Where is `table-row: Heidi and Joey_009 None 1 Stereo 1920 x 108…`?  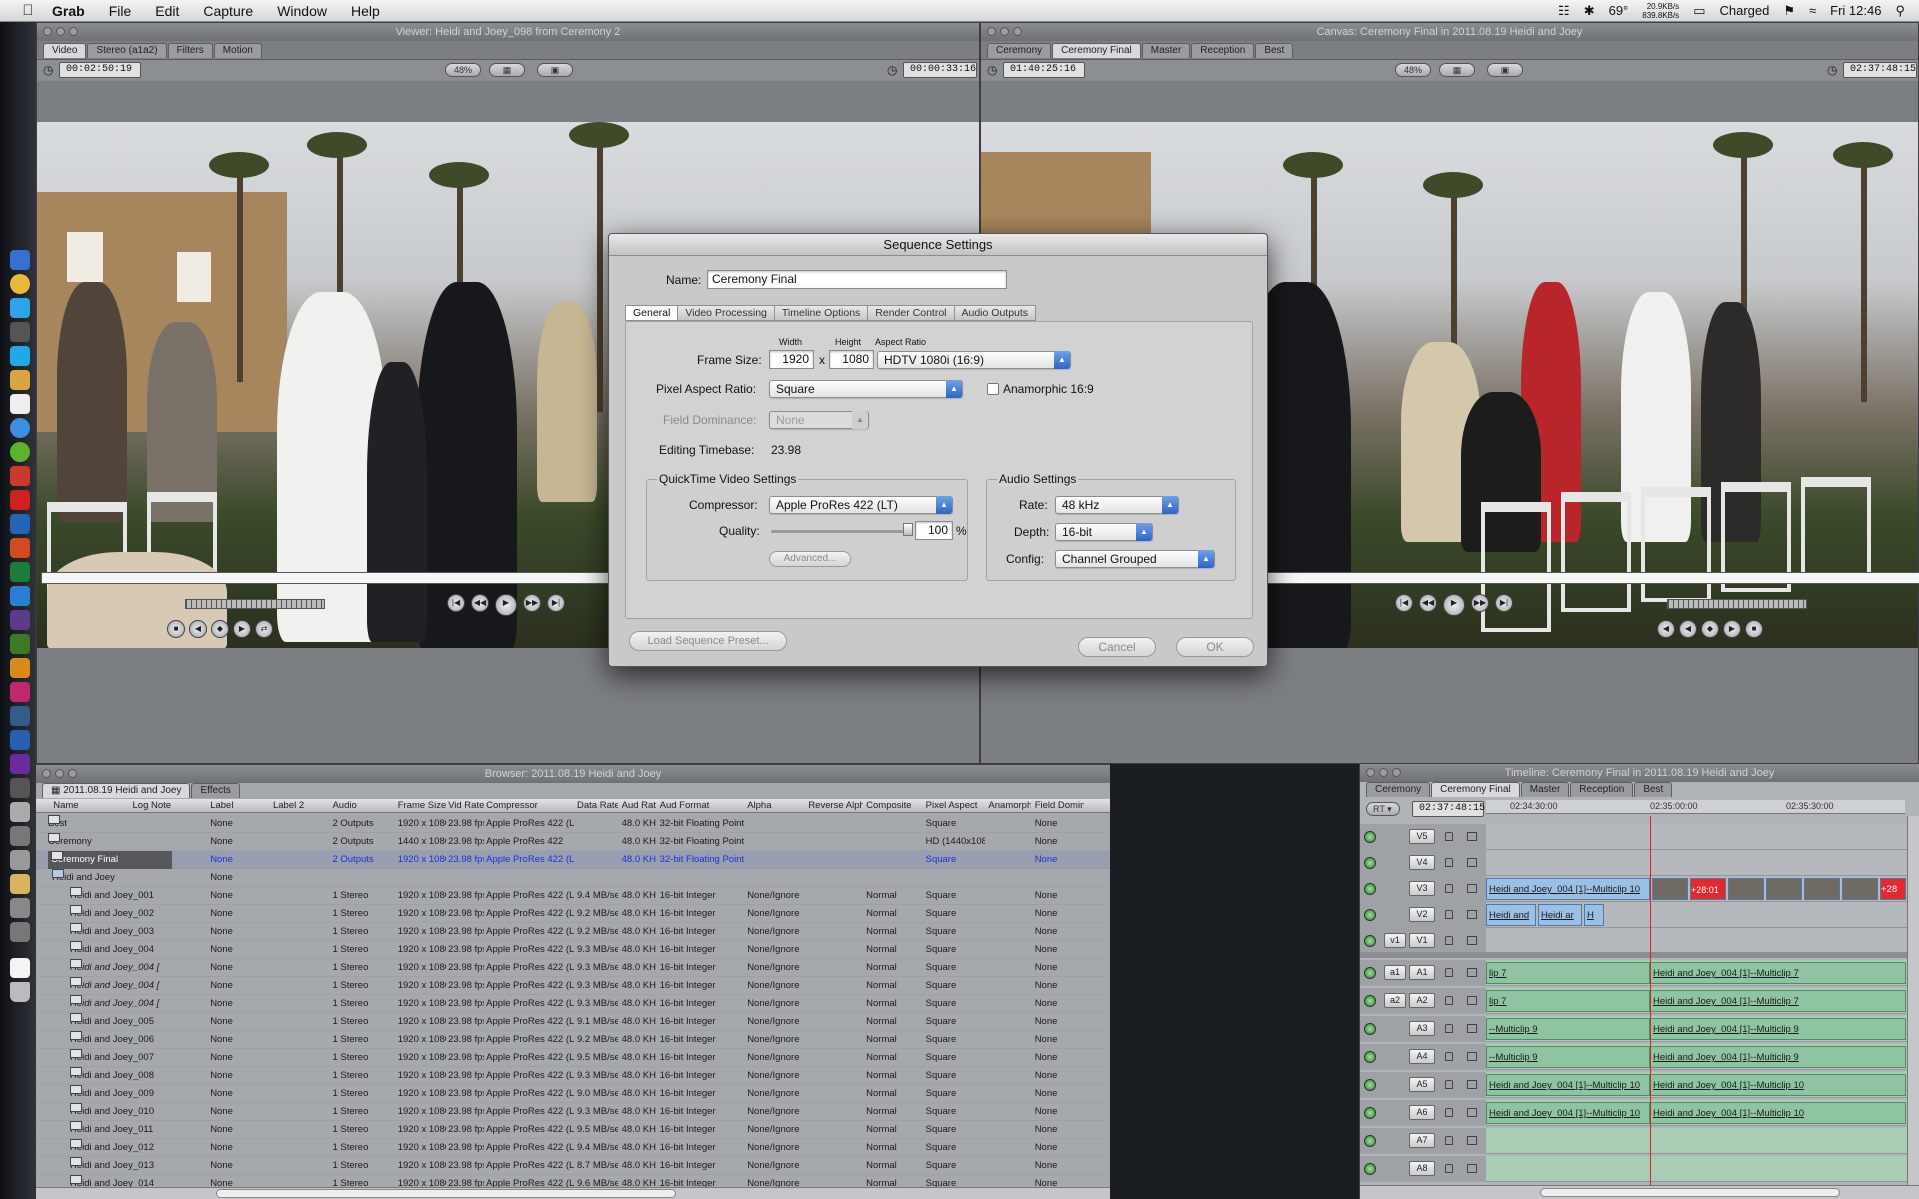
table-row: Heidi and Joey_009 None 1 Stereo 1920 x 108… is located at coordinates (573, 1094).